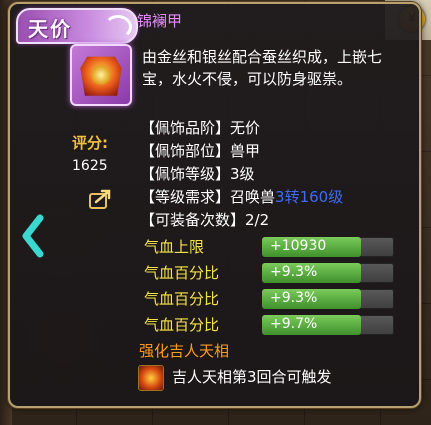  What do you see at coordinates (90, 143) in the screenshot?
I see `score-label: 评分:` at bounding box center [90, 143].